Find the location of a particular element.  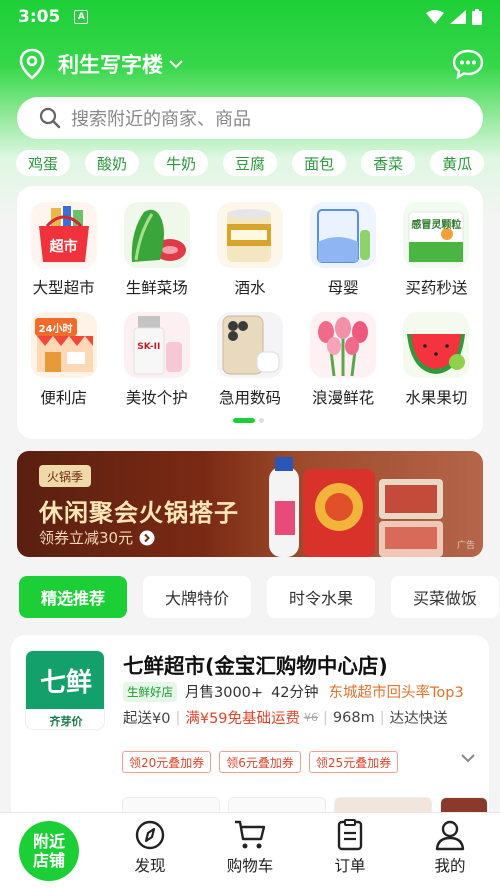

category-digital: 急用数码 is located at coordinates (249, 360).